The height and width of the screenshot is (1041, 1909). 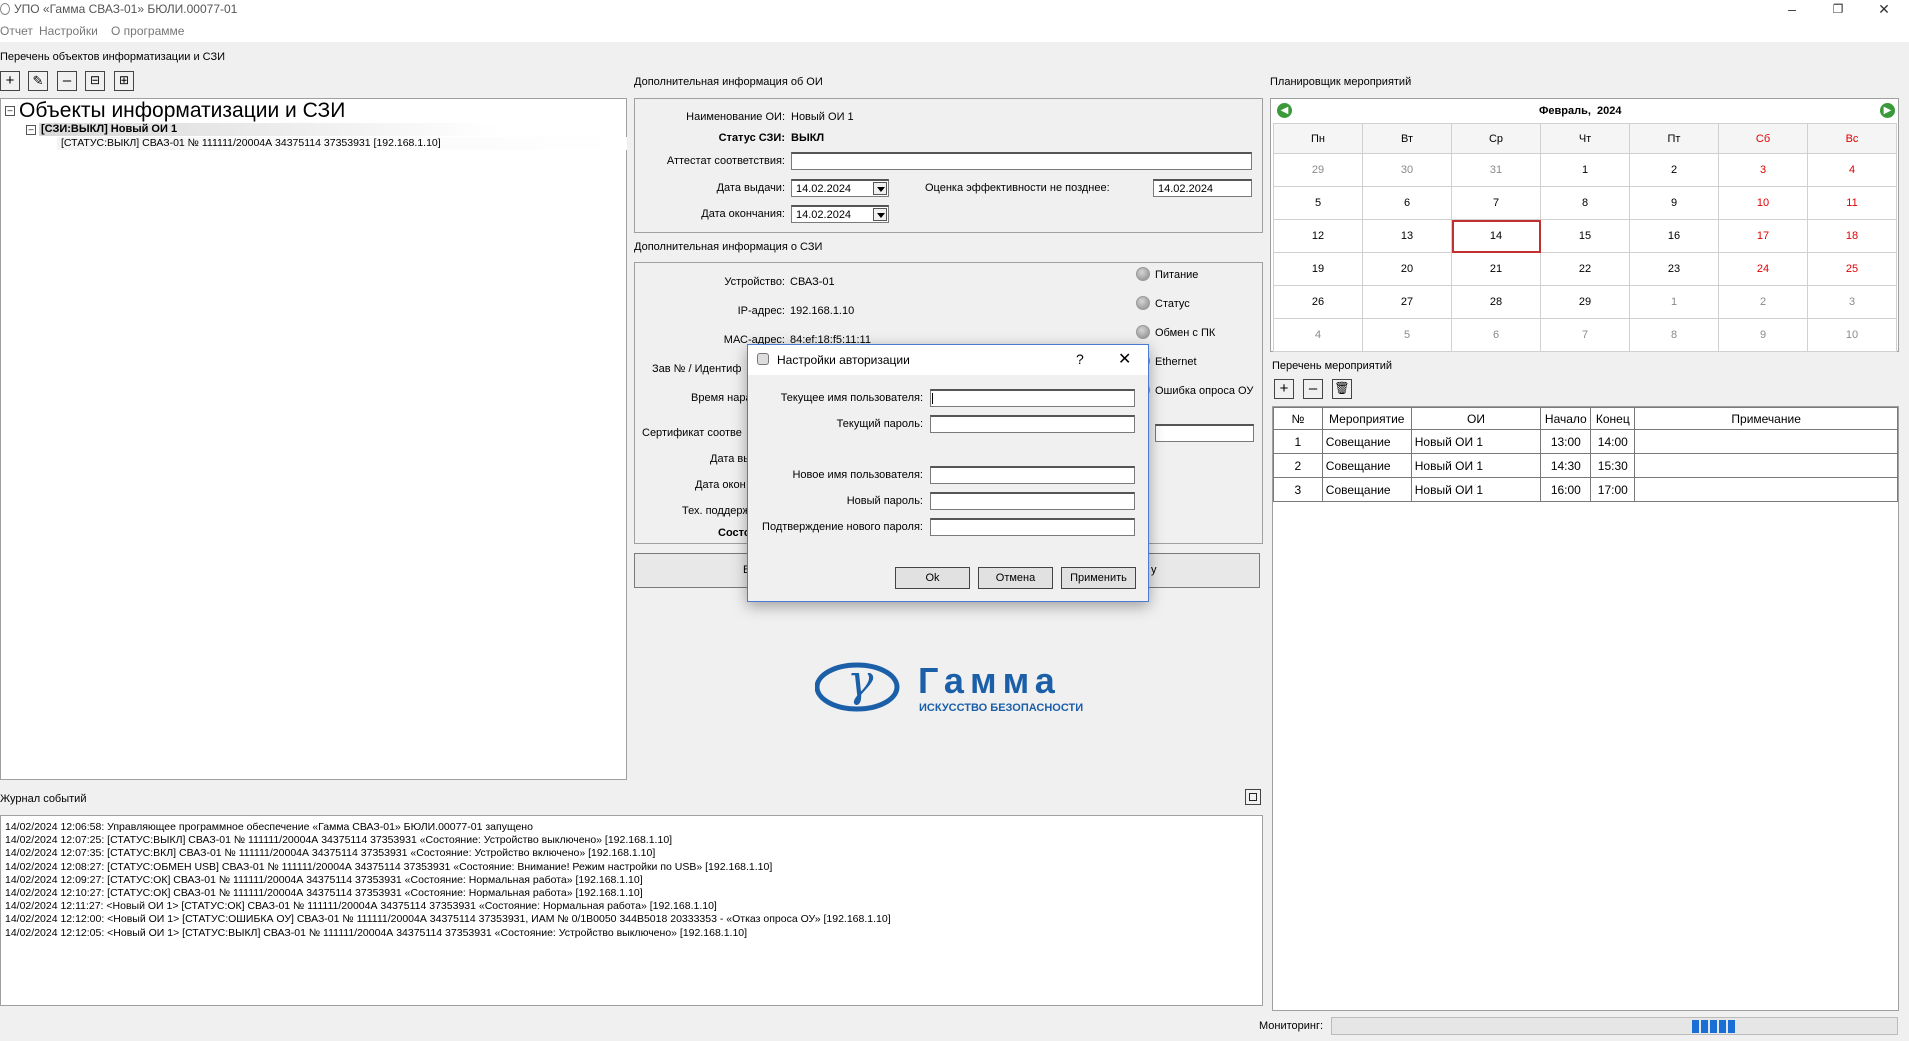 What do you see at coordinates (124, 81) in the screenshot?
I see `expand-all-button: ⊞` at bounding box center [124, 81].